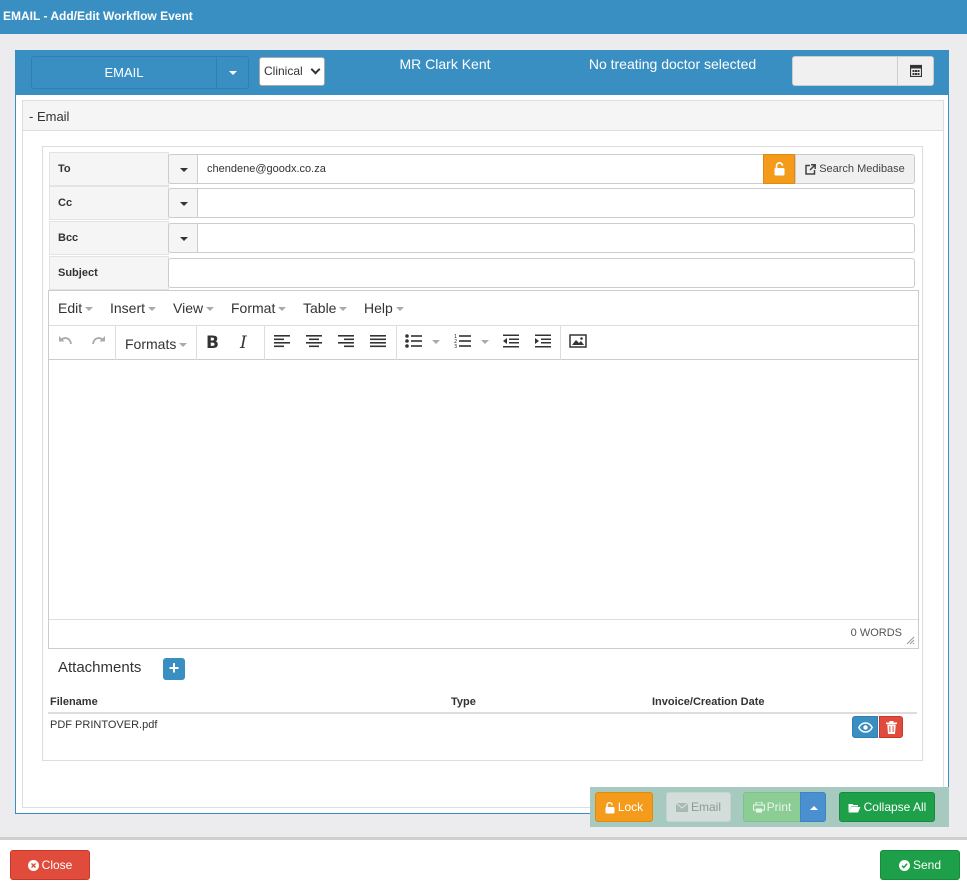 Image resolution: width=967 pixels, height=890 pixels. I want to click on event-type-button: EMAIL, so click(124, 72).